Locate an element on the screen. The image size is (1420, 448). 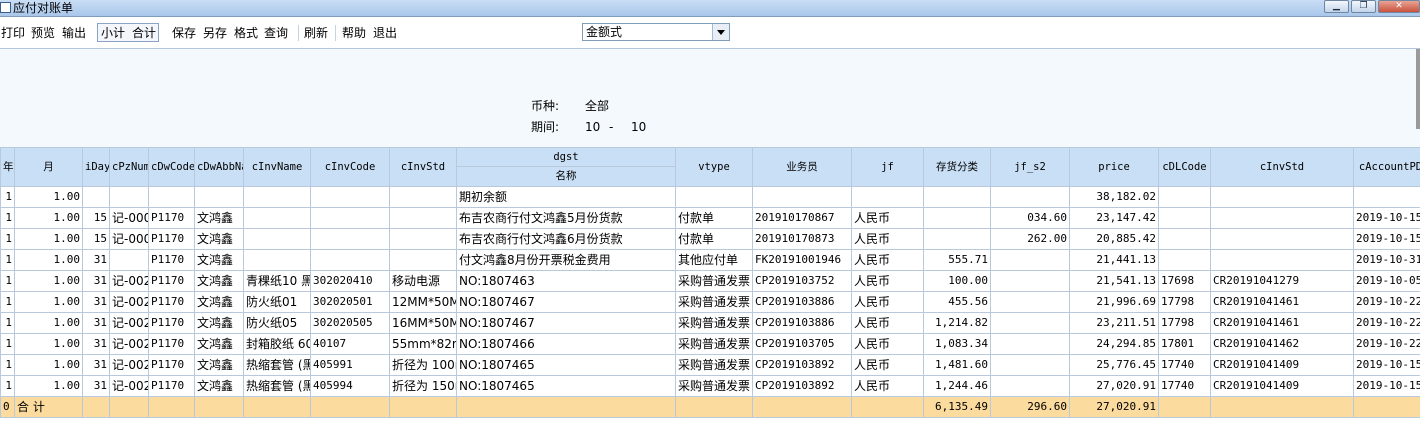
table-cell: 262.00 is located at coordinates (1030, 239).